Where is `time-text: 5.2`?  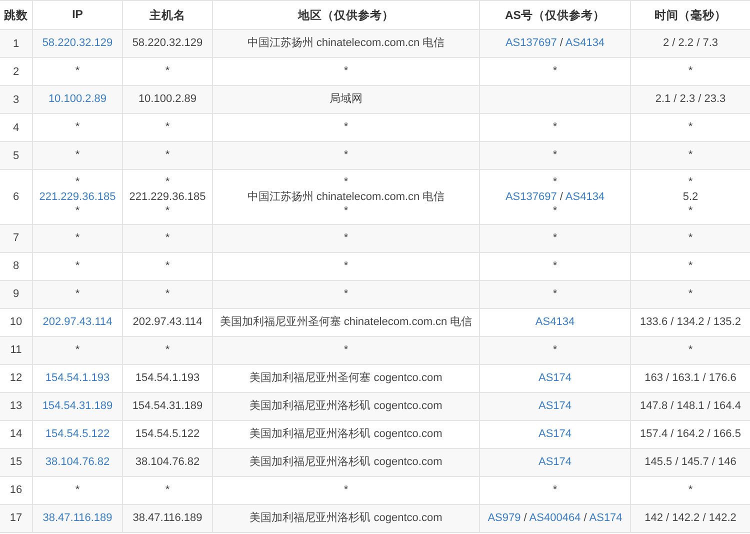
time-text: 5.2 is located at coordinates (690, 196).